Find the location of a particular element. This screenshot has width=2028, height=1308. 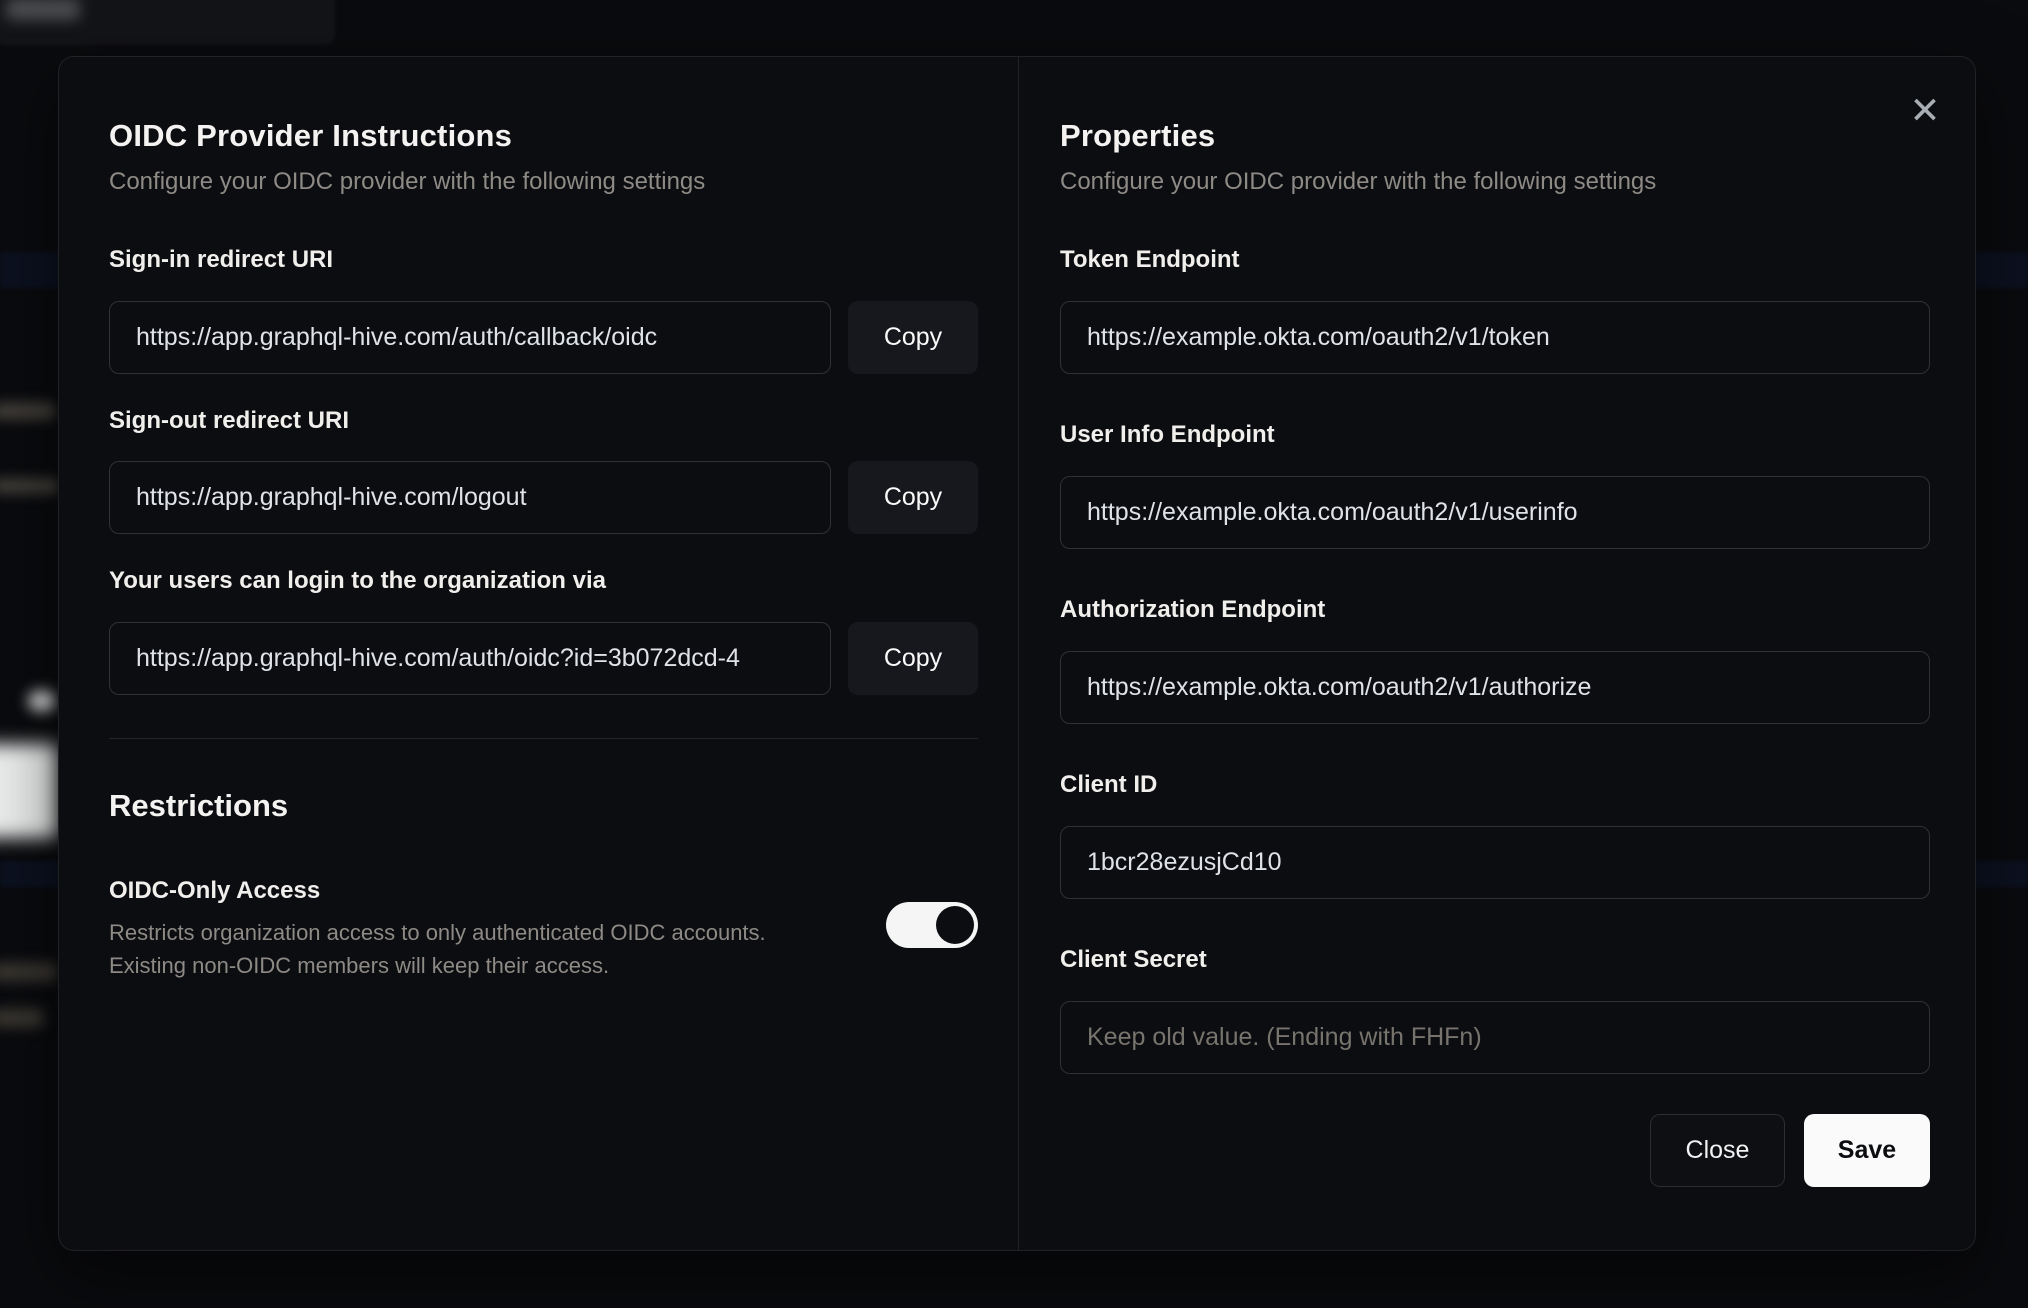

sign-out-redirect-uri-row: Copy is located at coordinates (543, 497).